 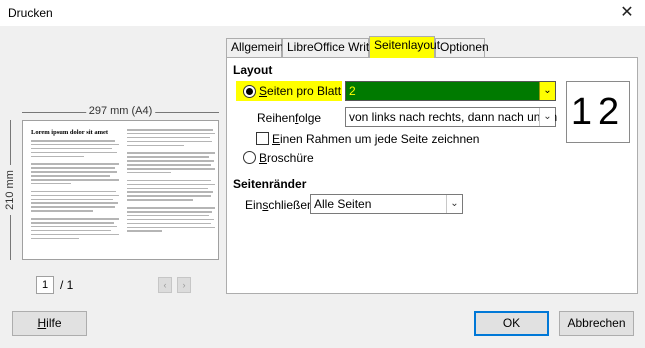 What do you see at coordinates (253, 70) in the screenshot?
I see `layout-section-title: Layout` at bounding box center [253, 70].